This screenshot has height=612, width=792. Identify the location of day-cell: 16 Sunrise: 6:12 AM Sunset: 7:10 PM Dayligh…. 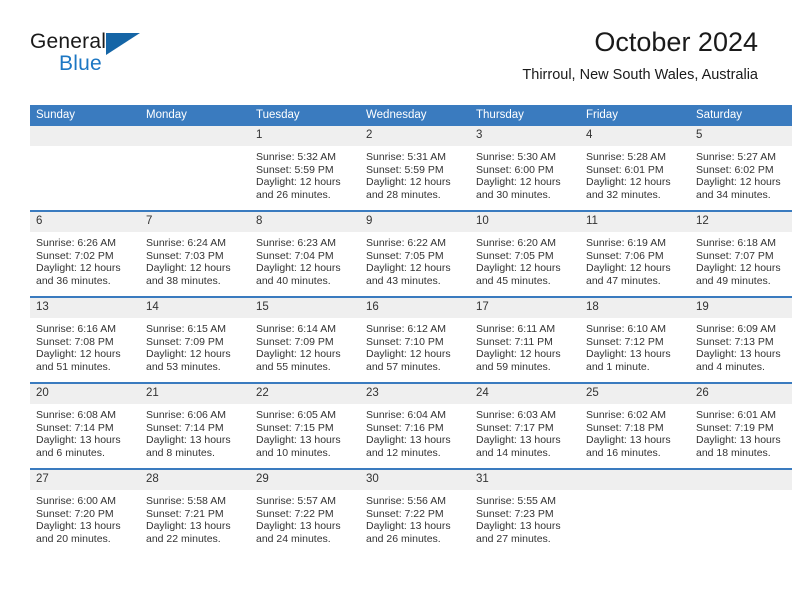
(415, 340).